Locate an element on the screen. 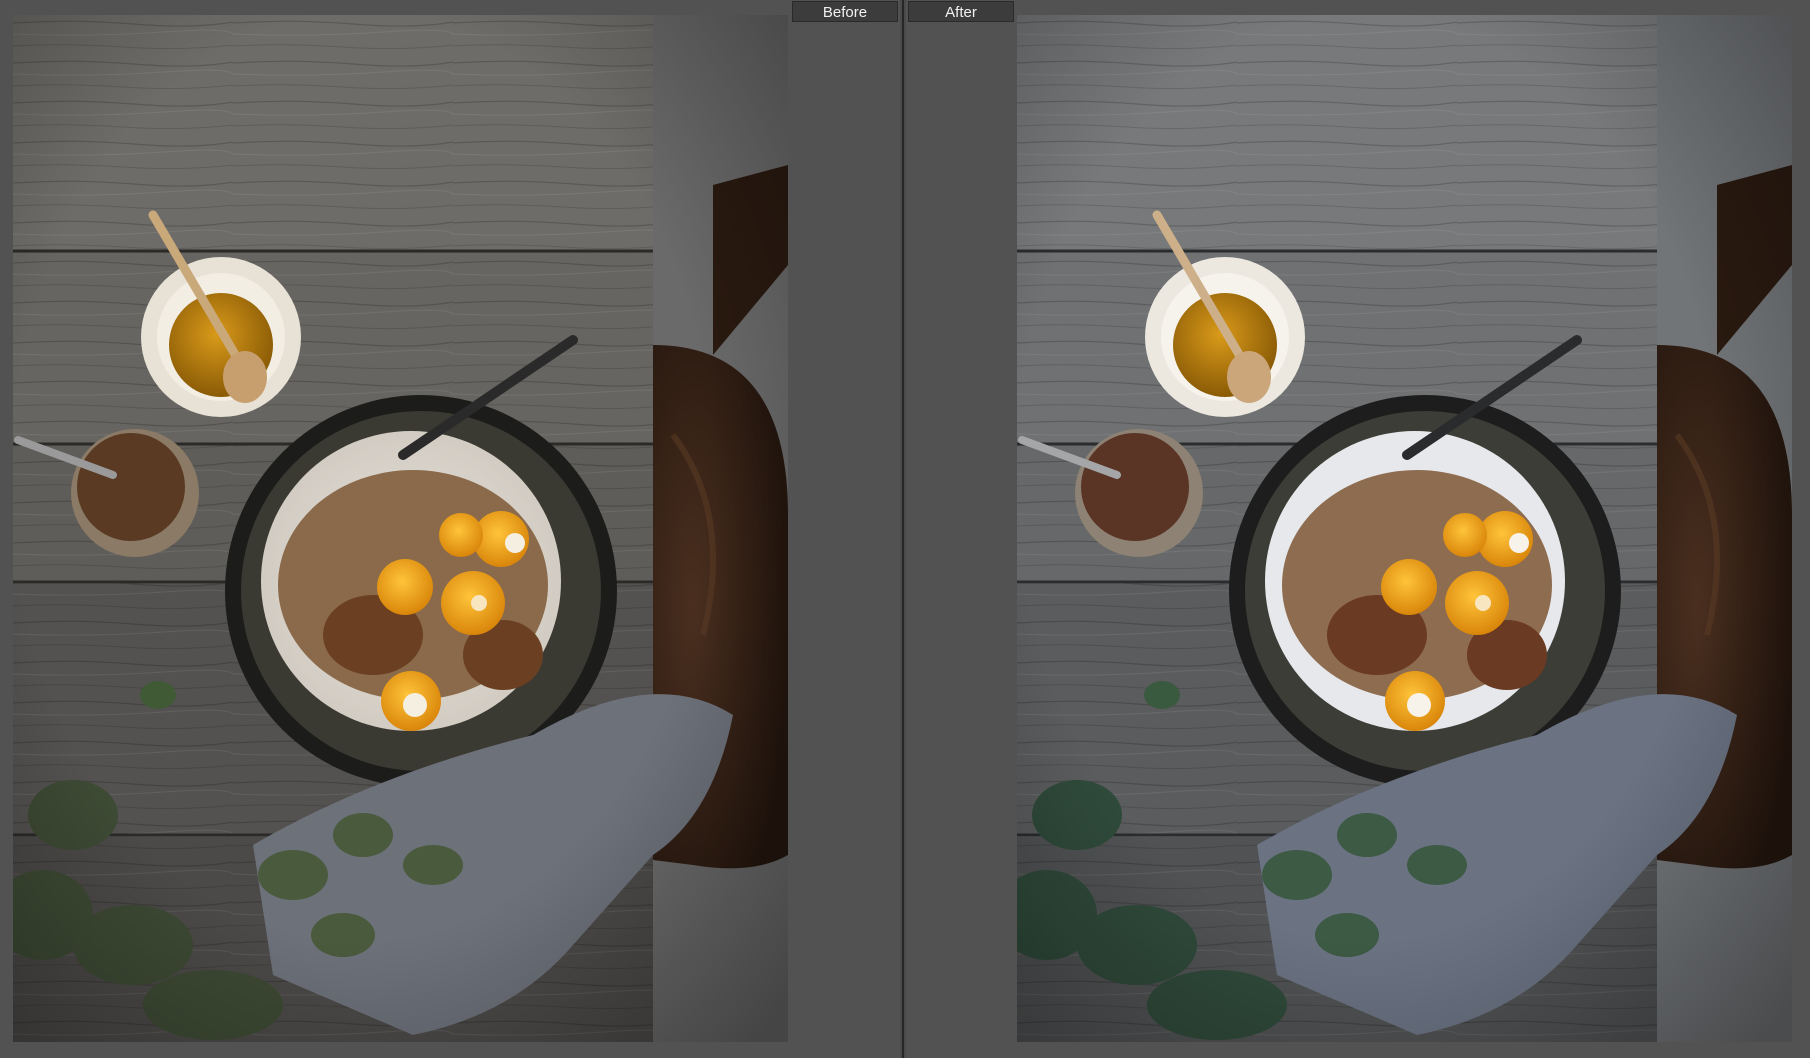 The height and width of the screenshot is (1058, 1810). before-label: Before is located at coordinates (845, 11).